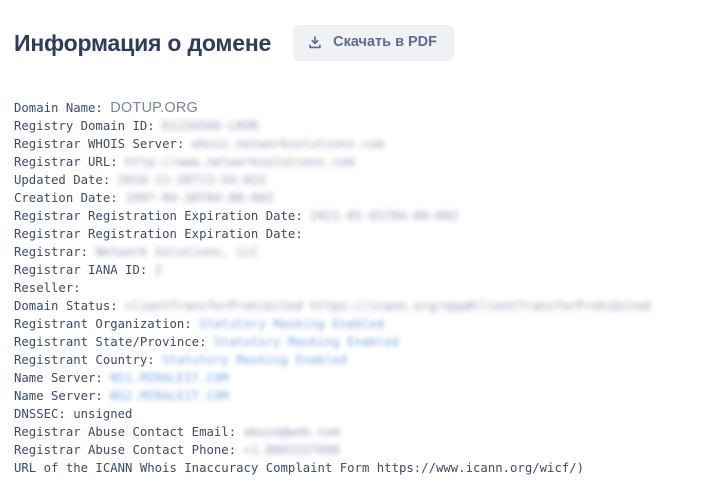  Describe the element at coordinates (58, 107) in the screenshot. I see `whois-label: Domain Name:` at that location.